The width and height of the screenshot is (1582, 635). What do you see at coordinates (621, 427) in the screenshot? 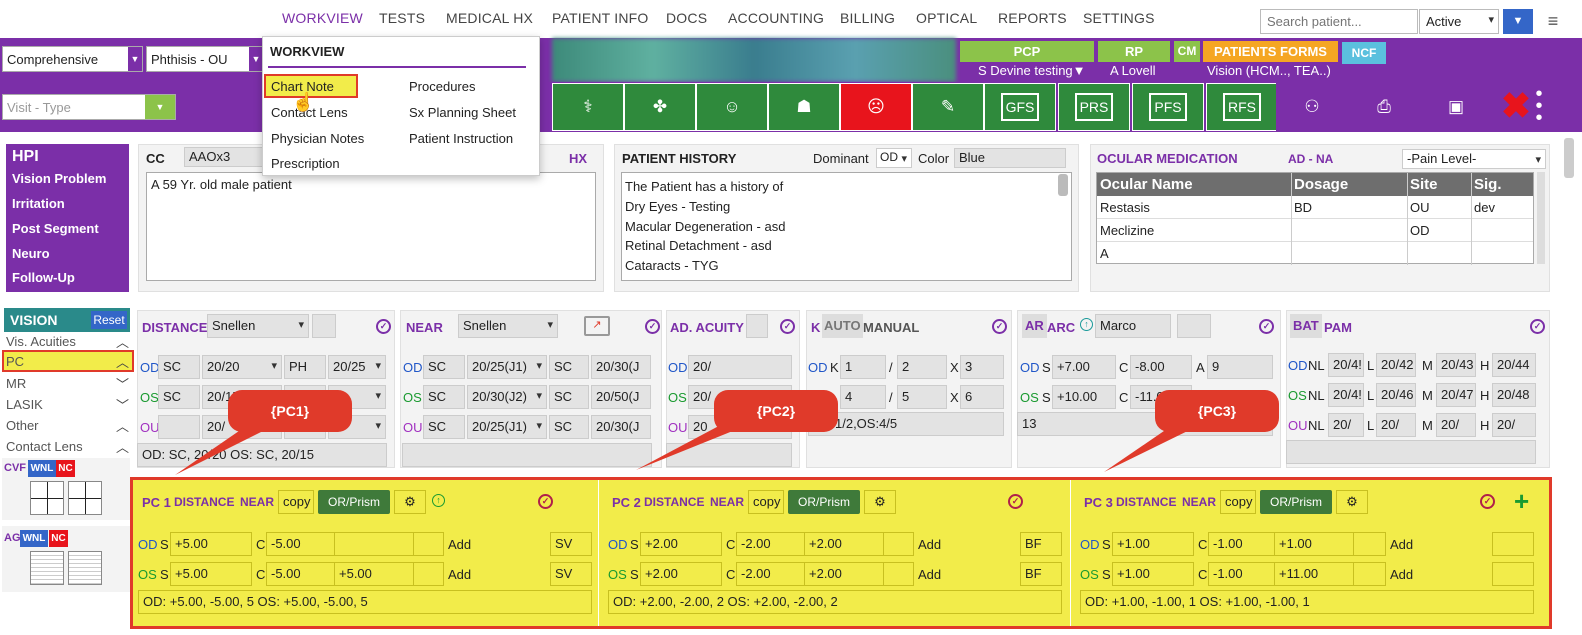
I see `near-ou-va2: 20/30(J` at bounding box center [621, 427].